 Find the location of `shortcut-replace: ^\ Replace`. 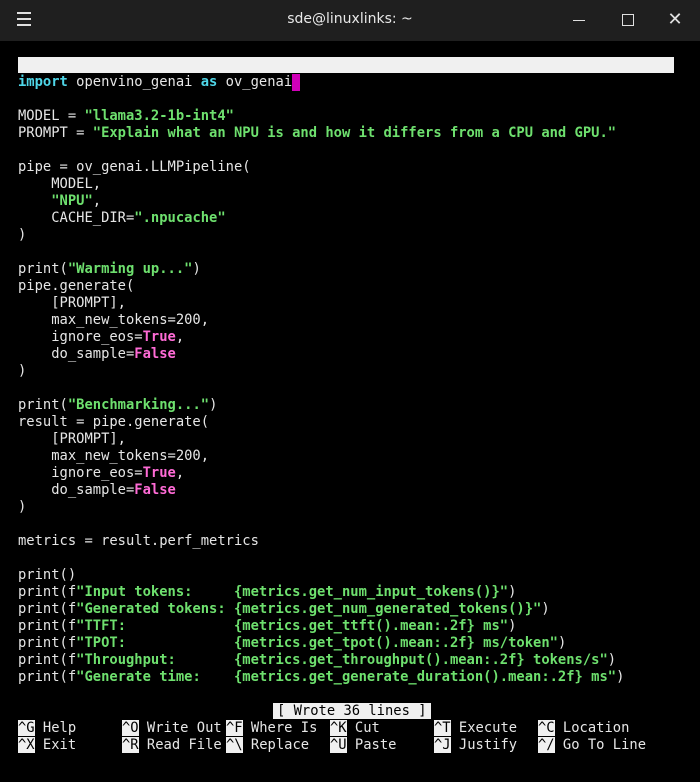

shortcut-replace: ^\ Replace is located at coordinates (267, 745).